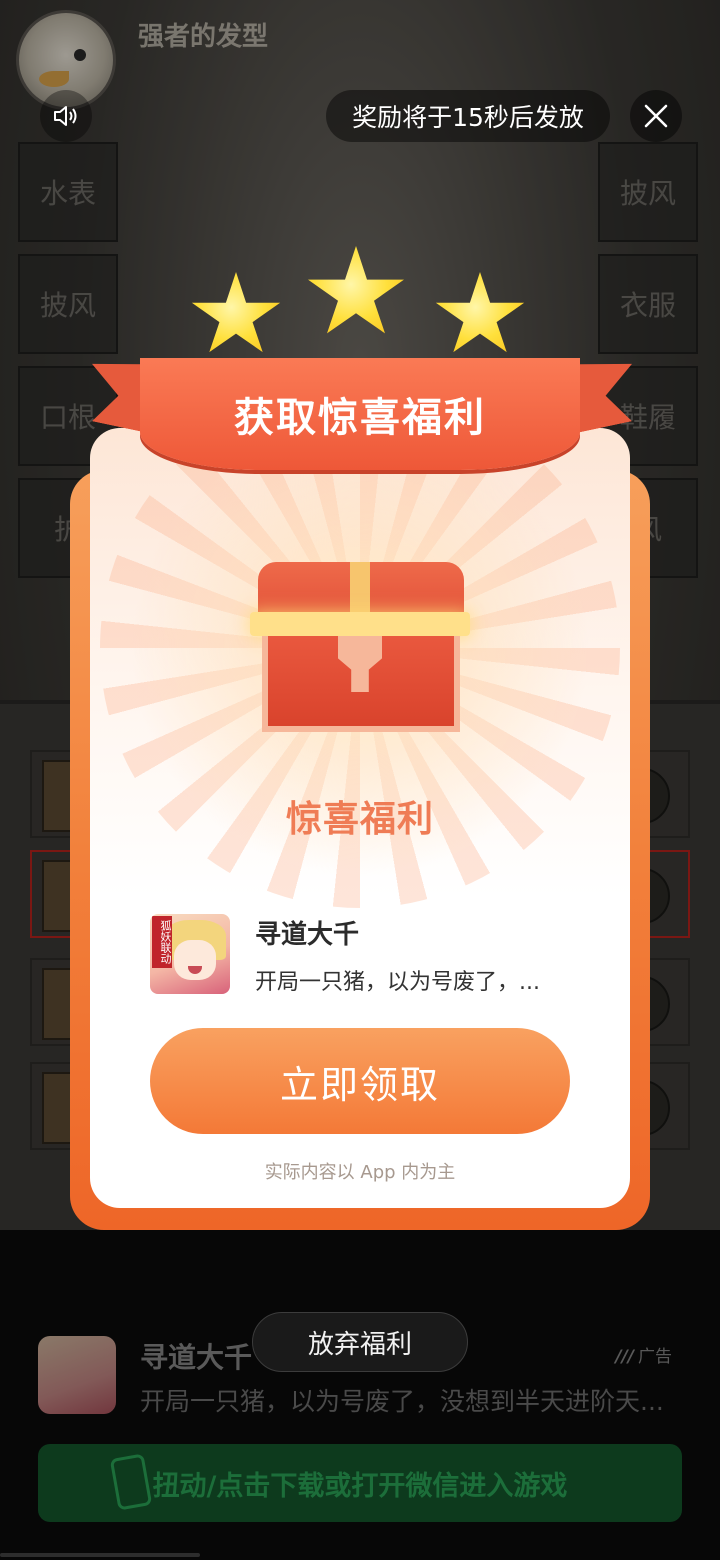 The width and height of the screenshot is (720, 1560). Describe the element at coordinates (360, 1486) in the screenshot. I see `download-button-label: 扭动/点击下载或打开微信进入游戏` at that location.